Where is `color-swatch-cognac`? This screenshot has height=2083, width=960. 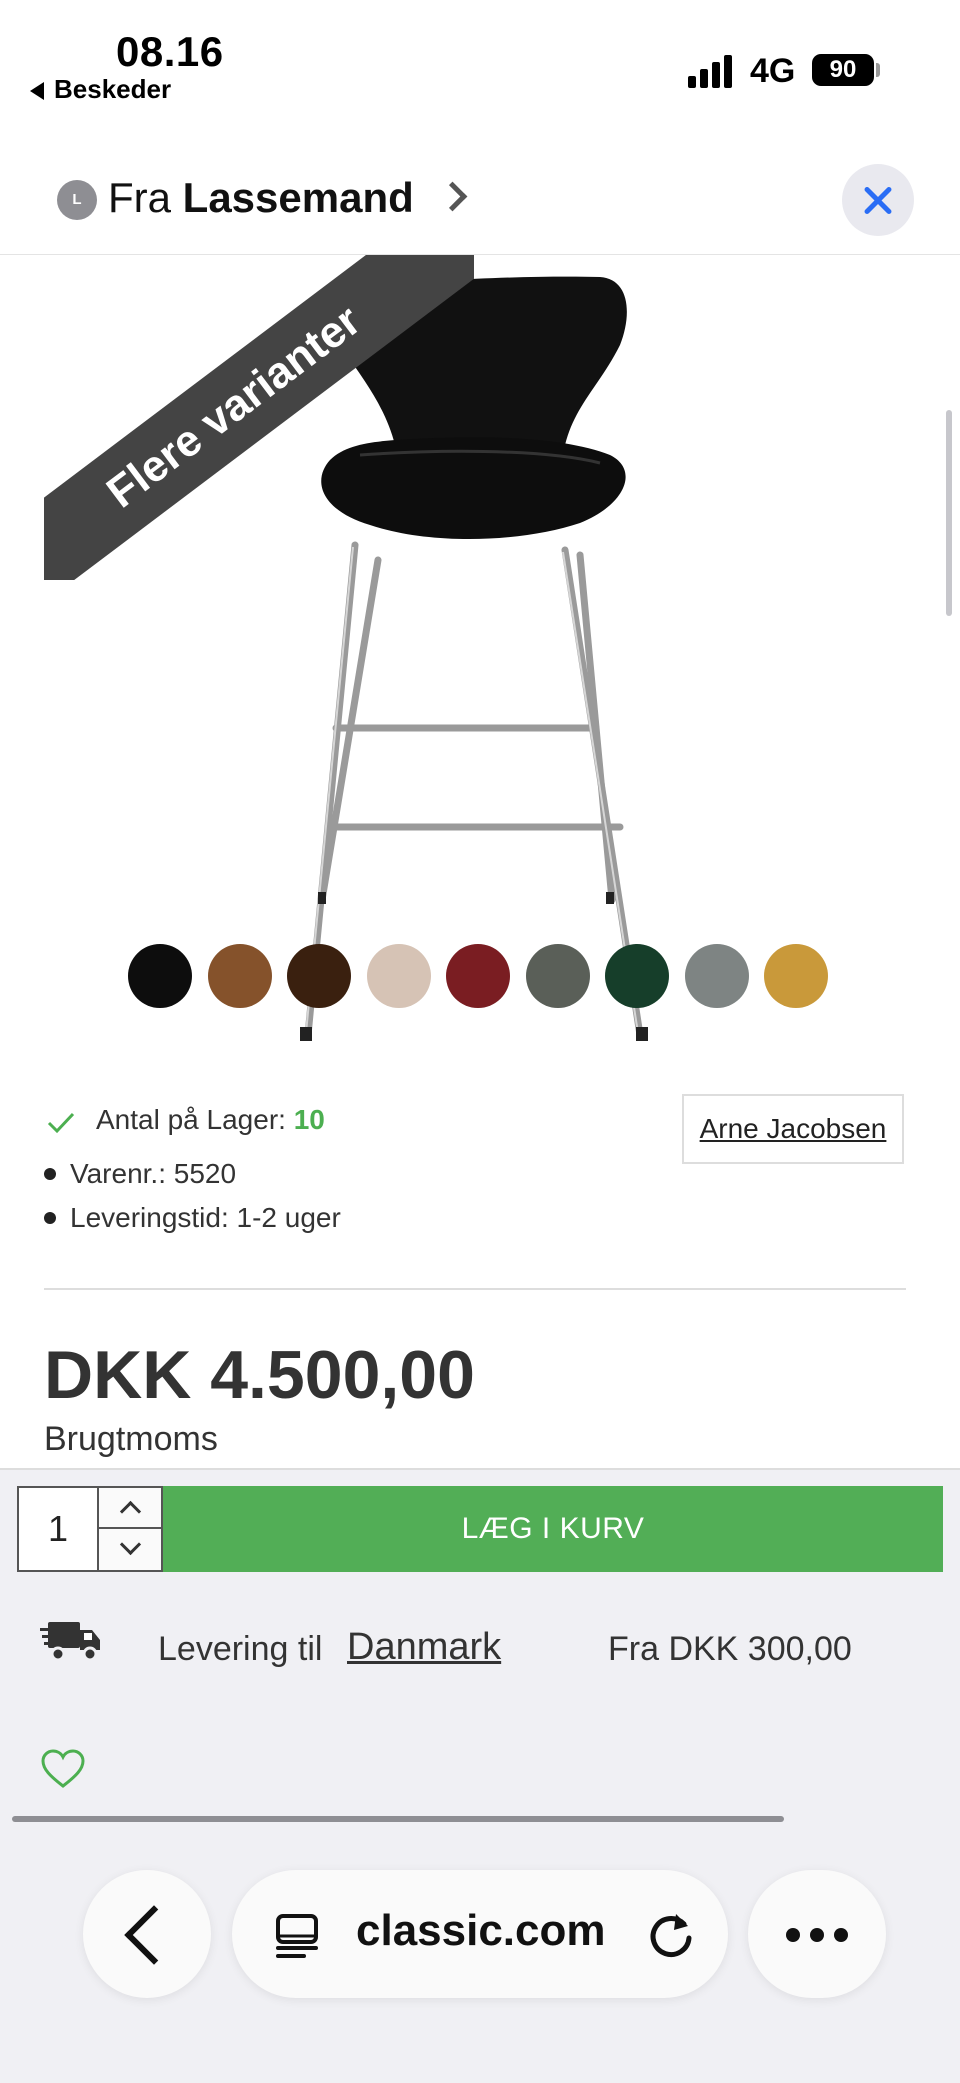
color-swatch-cognac is located at coordinates (239, 976).